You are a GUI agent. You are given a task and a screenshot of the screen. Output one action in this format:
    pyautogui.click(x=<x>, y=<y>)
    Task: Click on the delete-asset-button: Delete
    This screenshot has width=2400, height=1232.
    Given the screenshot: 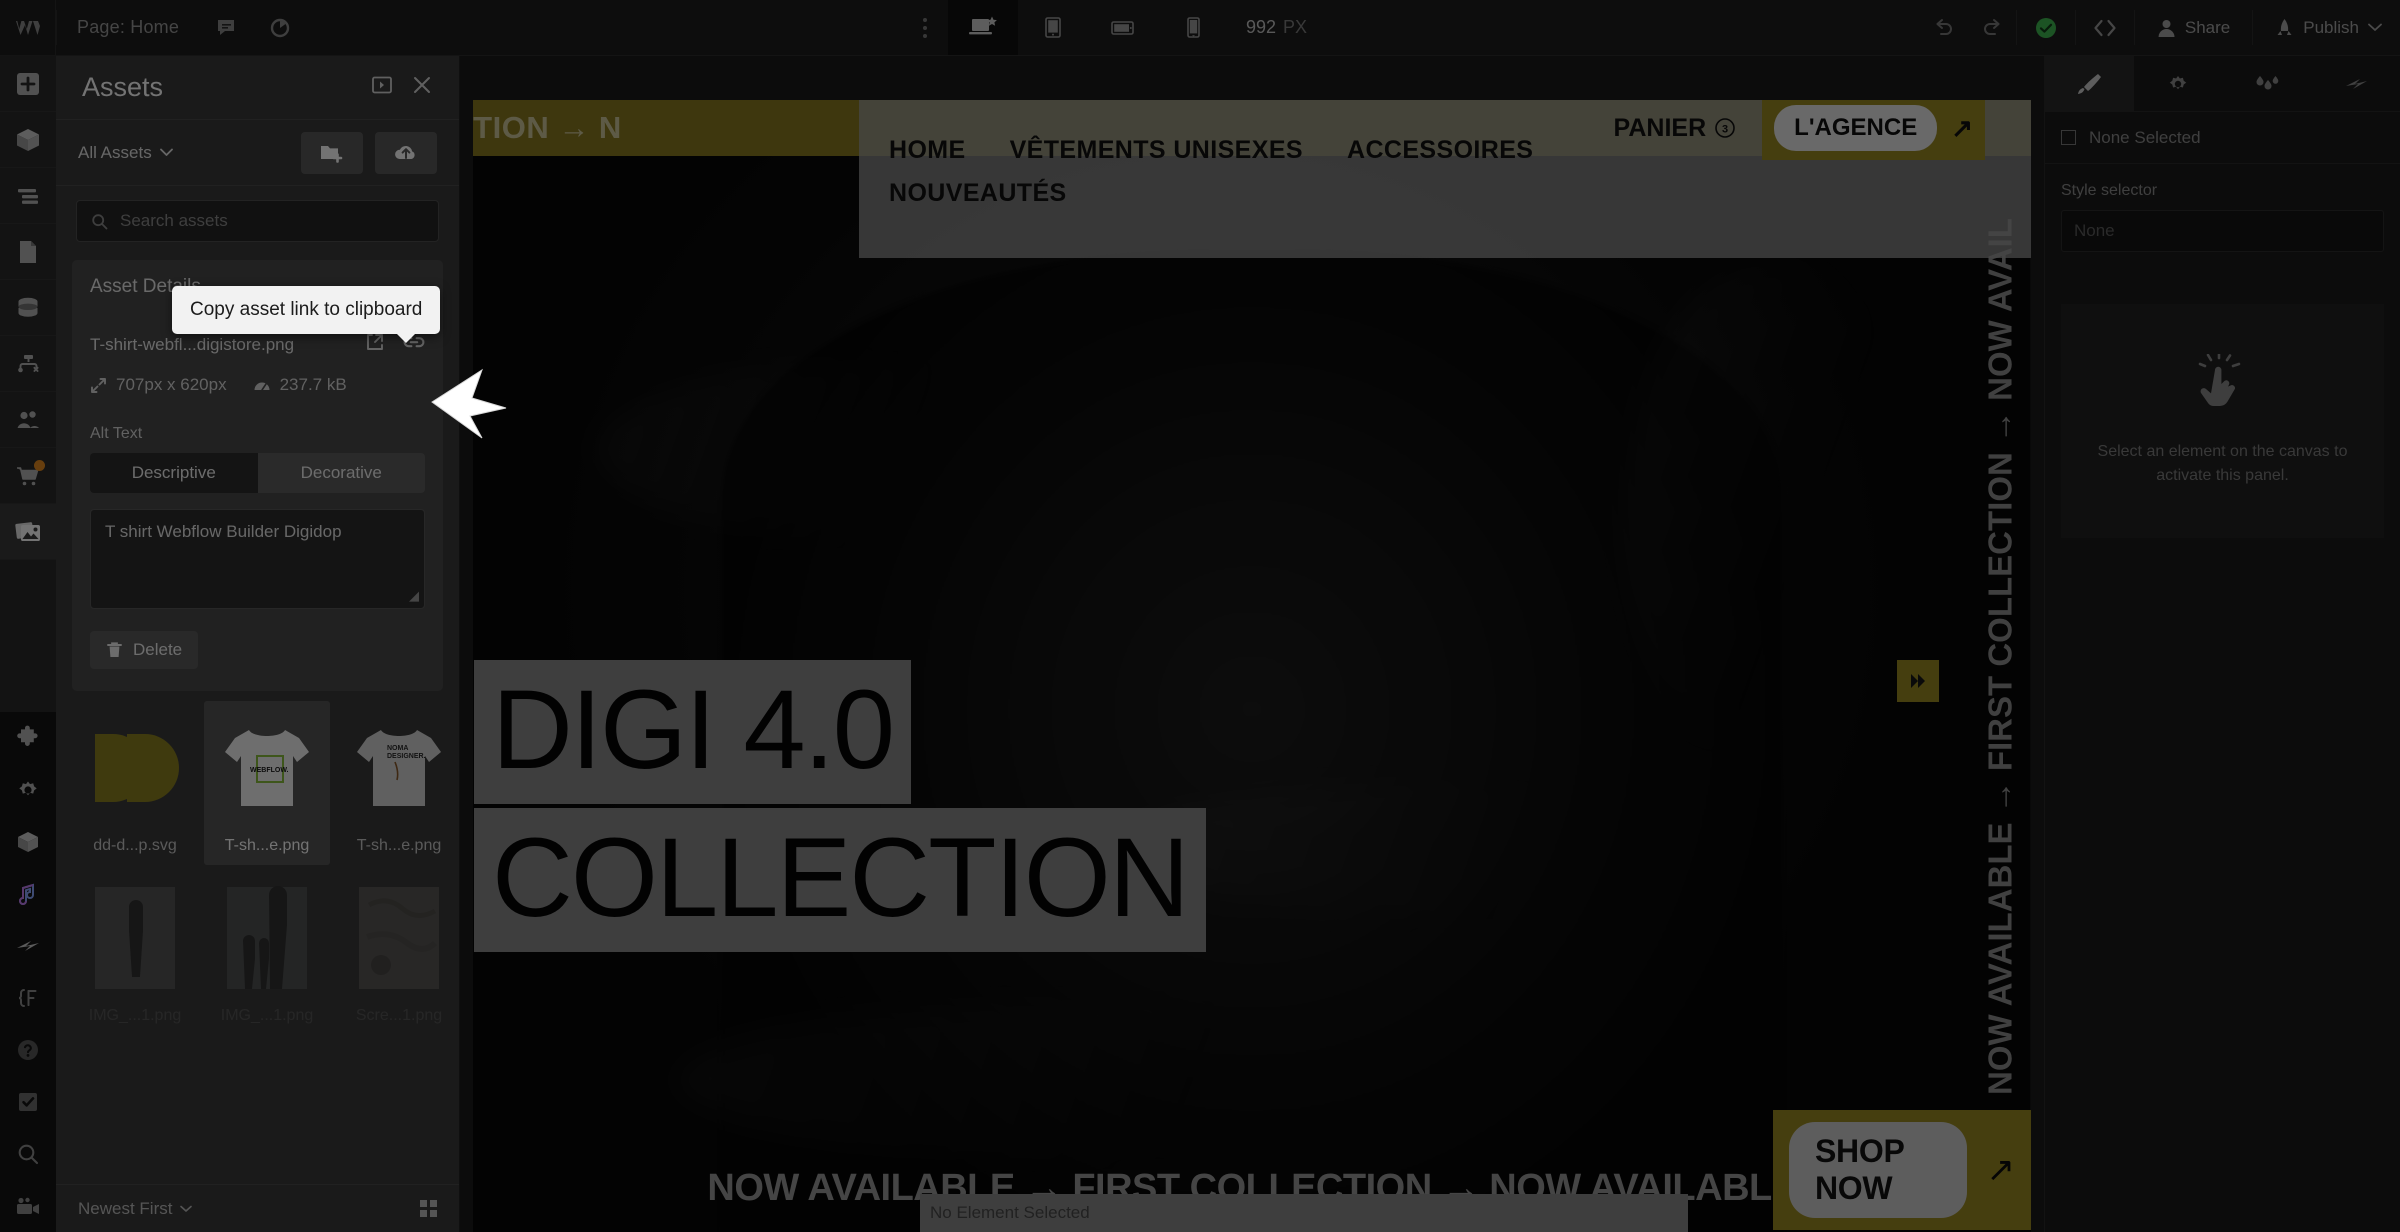 What is the action you would take?
    pyautogui.click(x=144, y=650)
    